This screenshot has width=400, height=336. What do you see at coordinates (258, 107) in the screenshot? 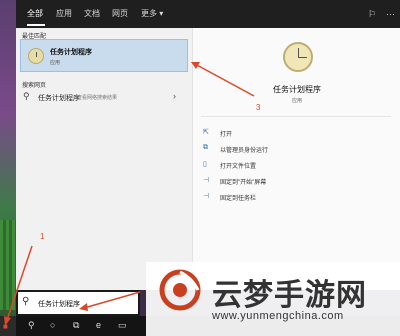
I see `annotation-label-3: 3` at bounding box center [258, 107].